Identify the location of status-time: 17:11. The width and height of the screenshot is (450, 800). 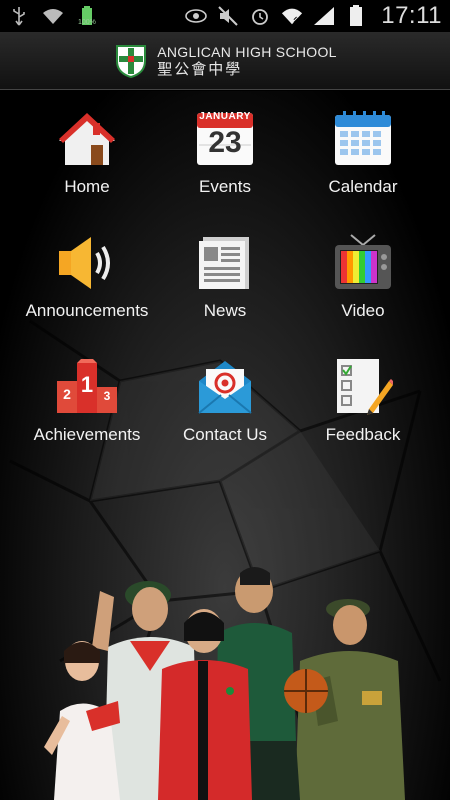
(411, 15).